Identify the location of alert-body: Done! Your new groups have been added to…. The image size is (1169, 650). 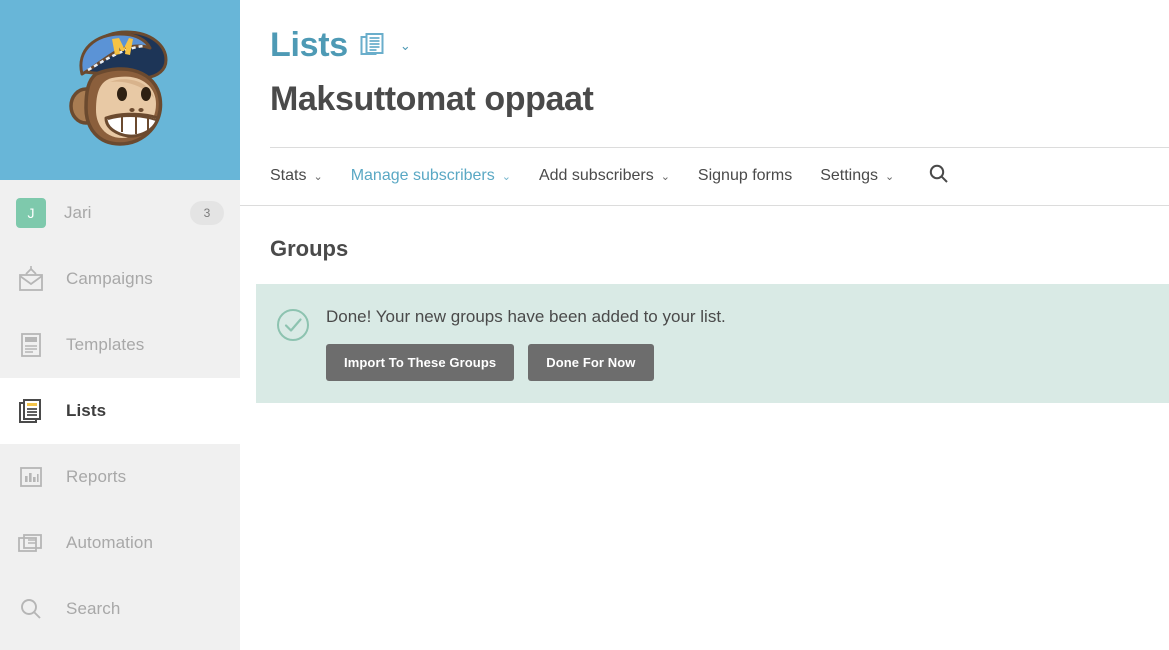
(735, 343).